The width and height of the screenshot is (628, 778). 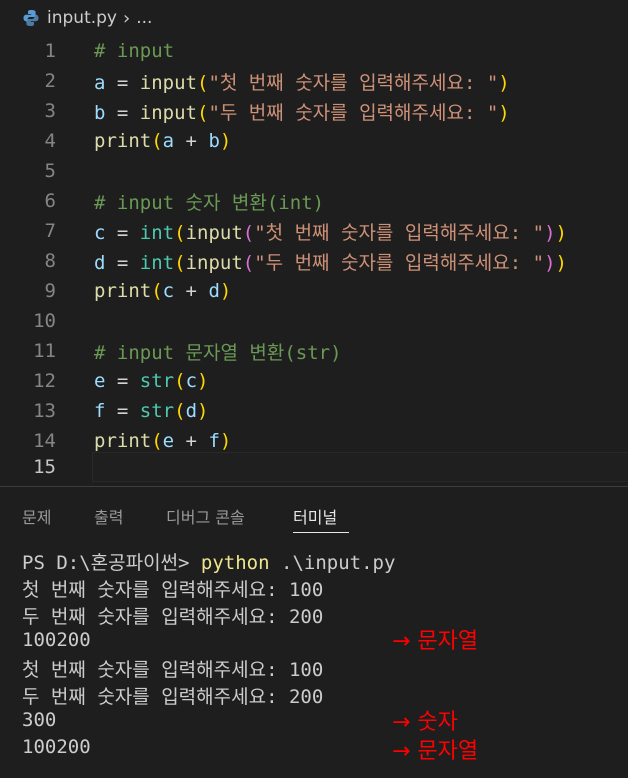 I want to click on terminal-output-line: 두 번째 숫자를 입력해주세요: 200, so click(x=173, y=697).